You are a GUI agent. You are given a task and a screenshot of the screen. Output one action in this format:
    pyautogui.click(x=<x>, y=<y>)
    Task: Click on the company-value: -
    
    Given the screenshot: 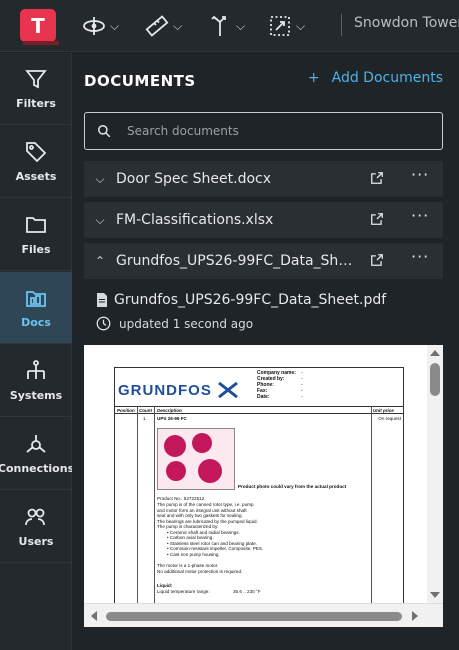 What is the action you would take?
    pyautogui.click(x=302, y=397)
    